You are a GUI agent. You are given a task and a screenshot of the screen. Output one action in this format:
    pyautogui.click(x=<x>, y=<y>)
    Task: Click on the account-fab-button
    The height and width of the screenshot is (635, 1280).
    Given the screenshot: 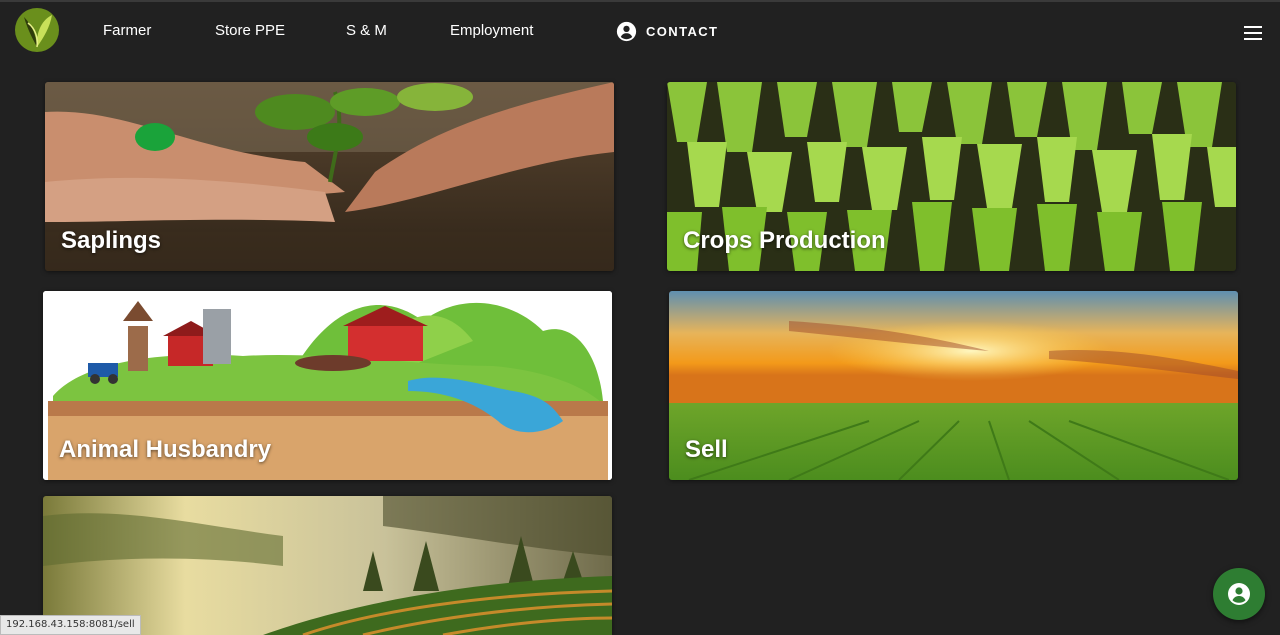 What is the action you would take?
    pyautogui.click(x=1239, y=594)
    